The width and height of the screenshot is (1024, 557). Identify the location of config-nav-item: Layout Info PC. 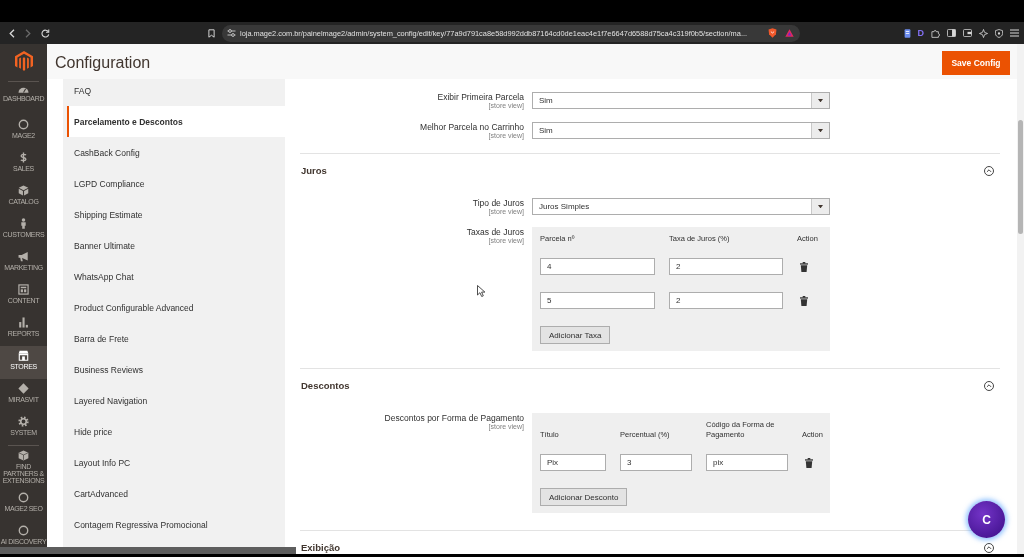
(174, 462).